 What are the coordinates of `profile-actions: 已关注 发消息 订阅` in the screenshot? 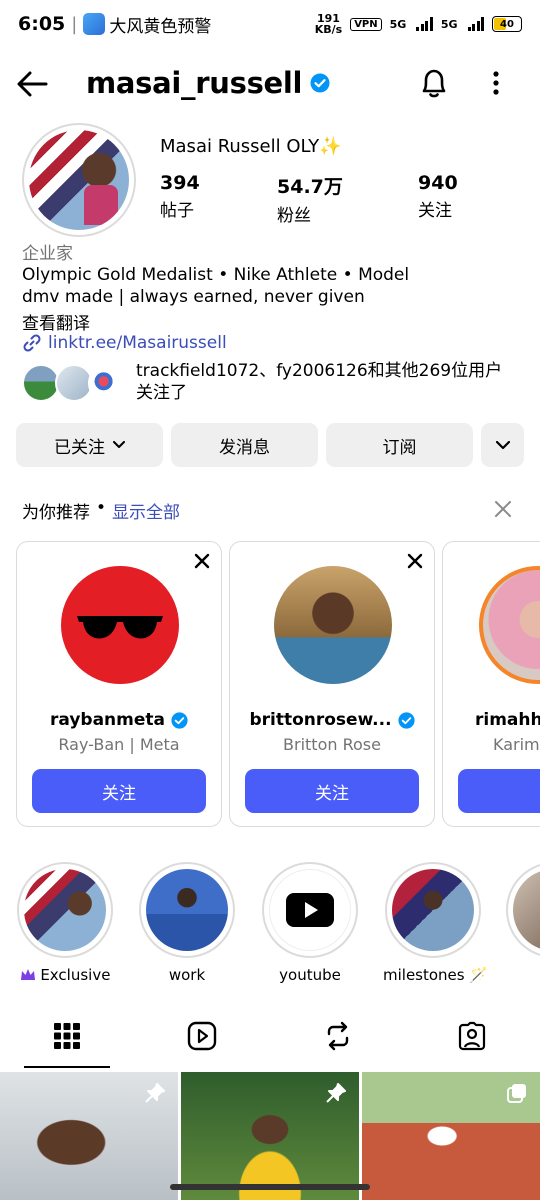 It's located at (270, 445).